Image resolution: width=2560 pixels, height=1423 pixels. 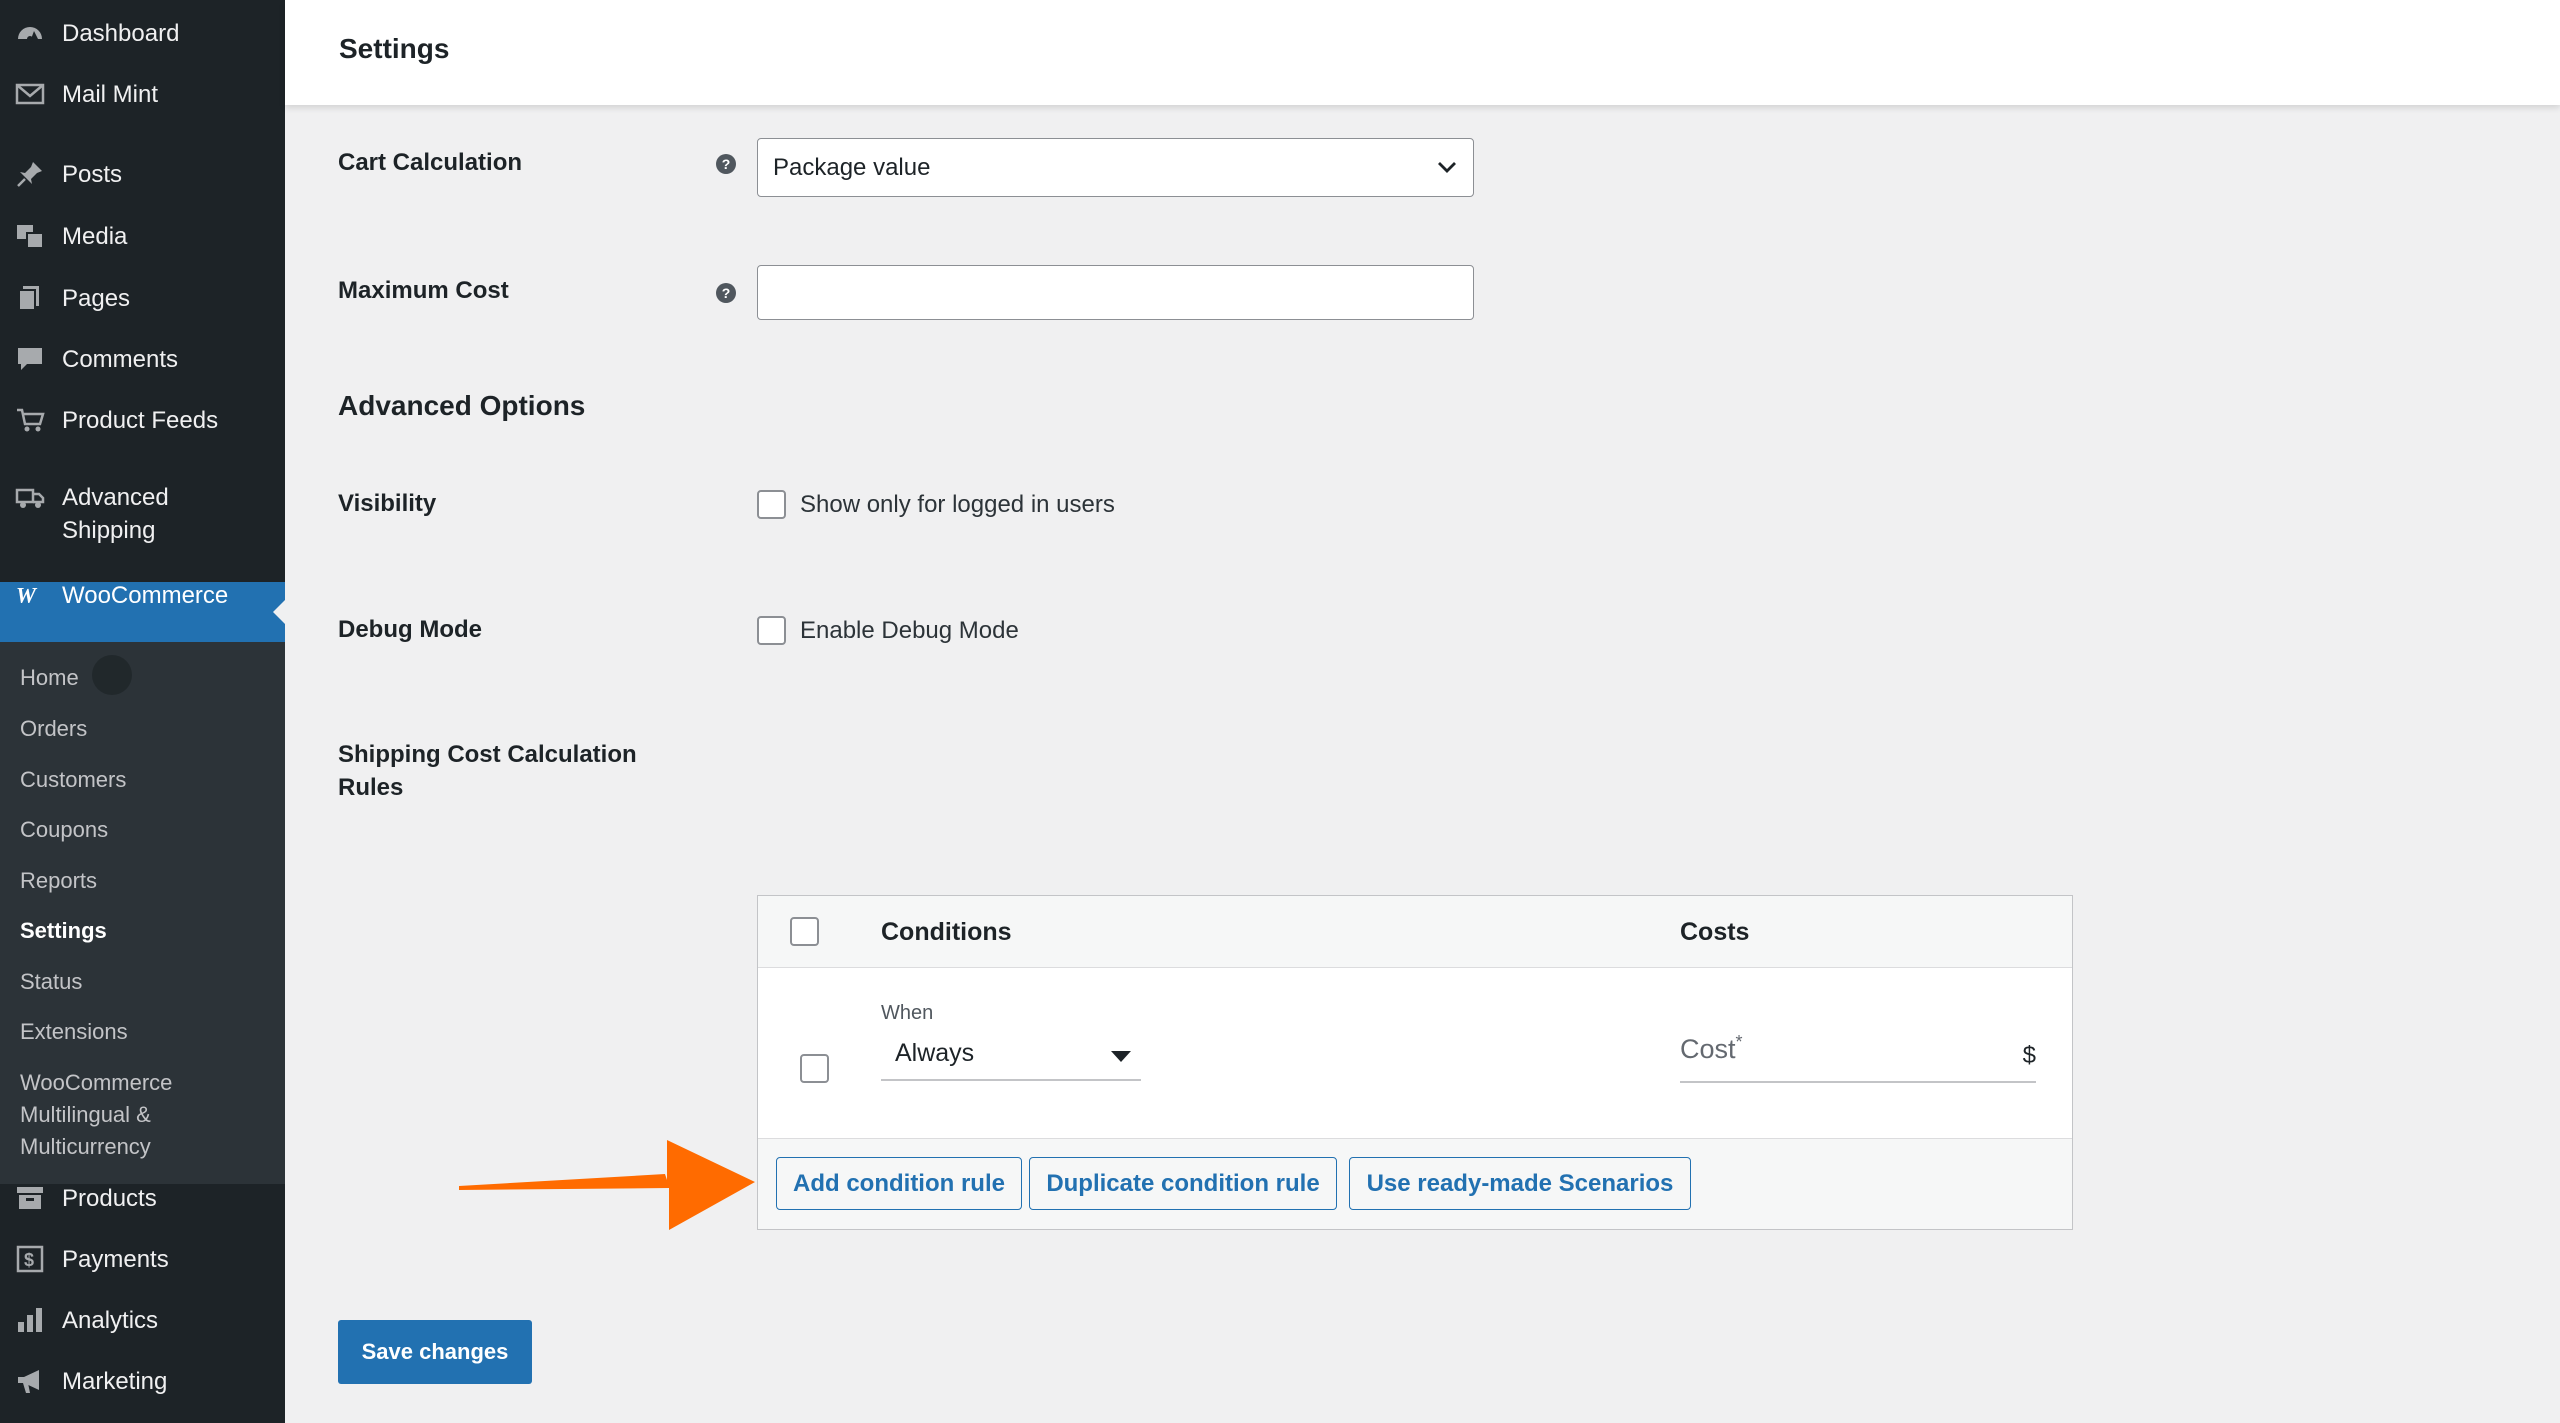 What do you see at coordinates (394, 48) in the screenshot?
I see `page-title: Settings` at bounding box center [394, 48].